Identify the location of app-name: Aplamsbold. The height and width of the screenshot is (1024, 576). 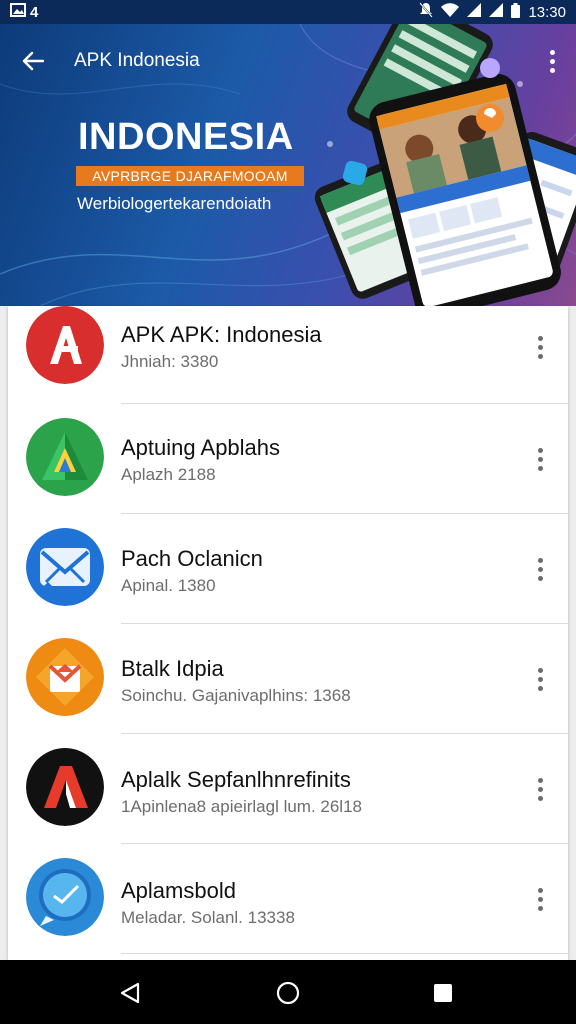
(178, 890).